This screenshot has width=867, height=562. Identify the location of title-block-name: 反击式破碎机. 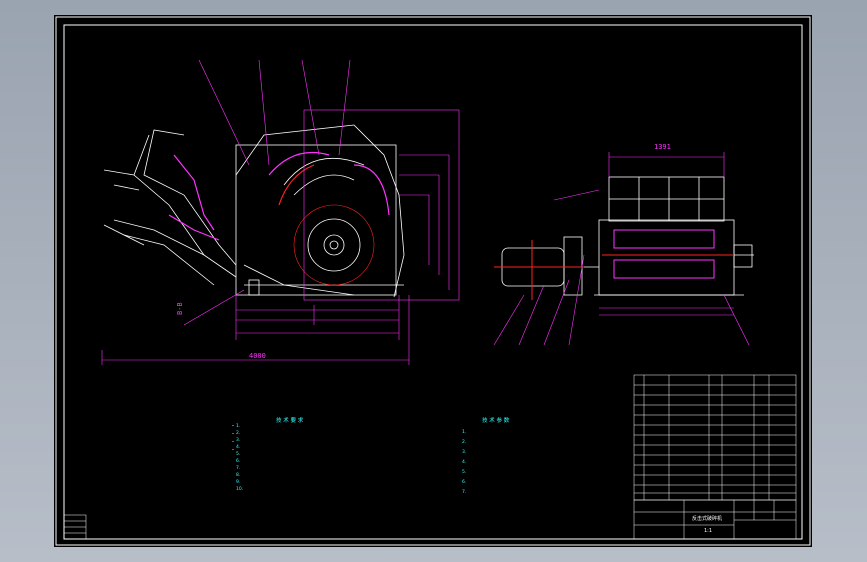
(707, 519).